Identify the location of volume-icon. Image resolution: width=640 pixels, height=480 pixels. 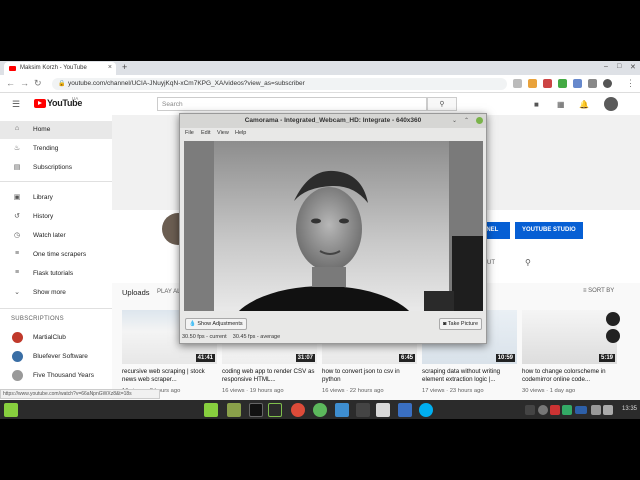
(608, 410).